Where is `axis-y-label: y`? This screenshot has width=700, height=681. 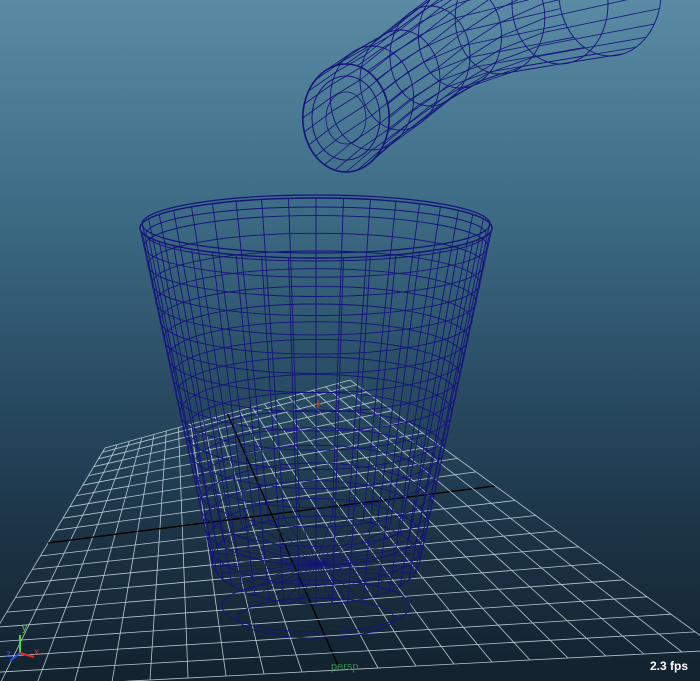
axis-y-label: y is located at coordinates (24, 628).